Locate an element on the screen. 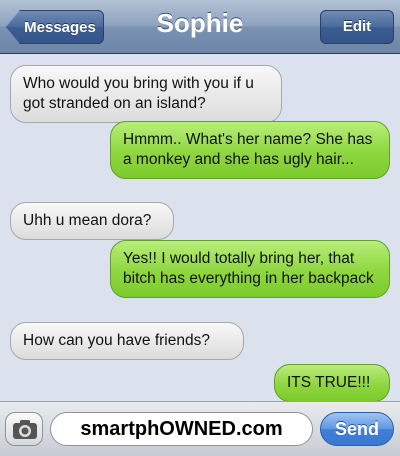  send-button: Send is located at coordinates (357, 429).